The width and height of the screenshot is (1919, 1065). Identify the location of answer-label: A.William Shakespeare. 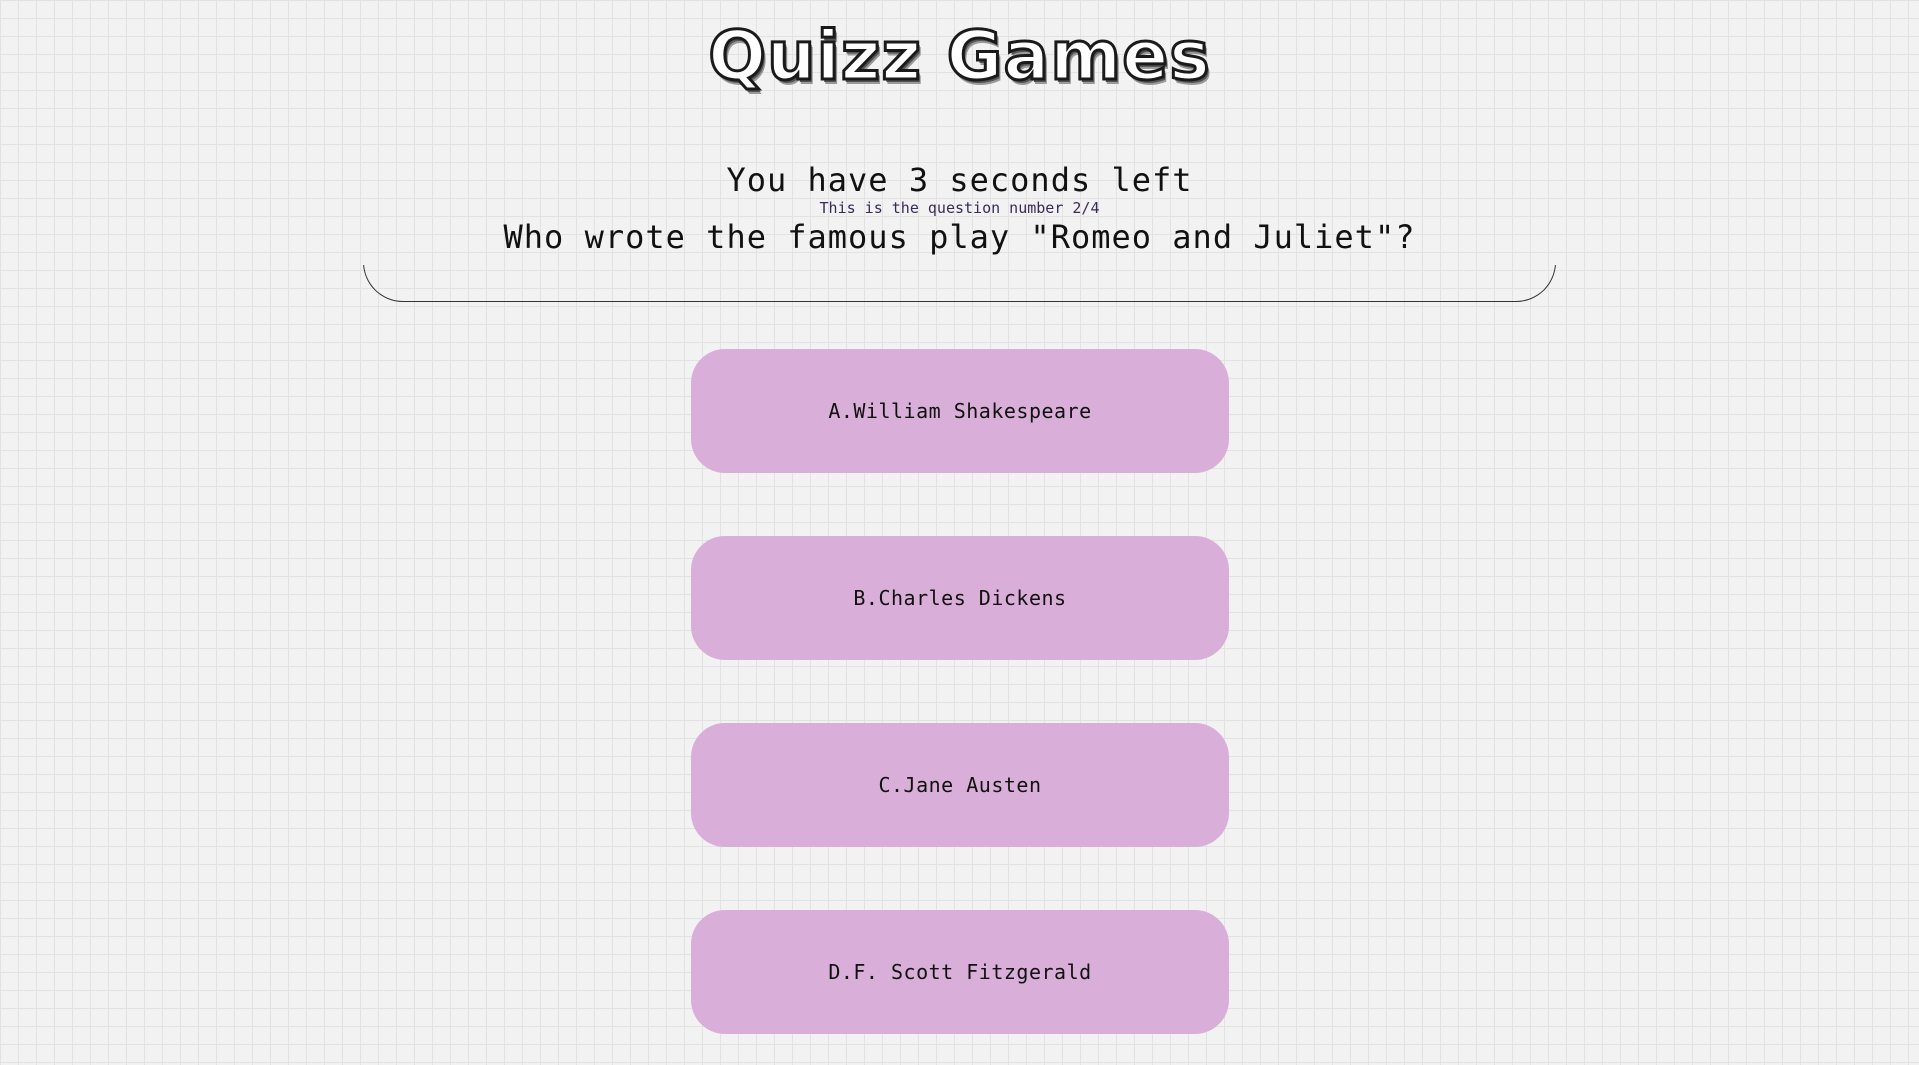
(960, 411).